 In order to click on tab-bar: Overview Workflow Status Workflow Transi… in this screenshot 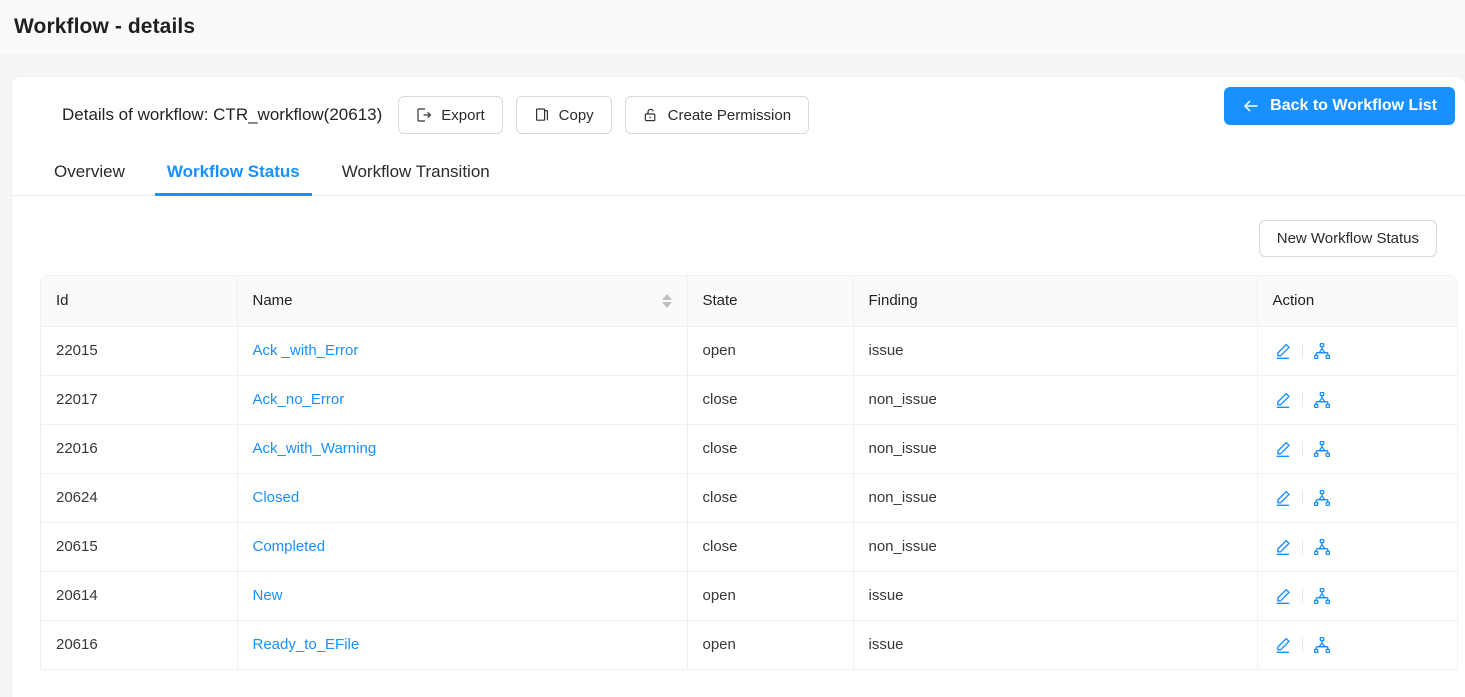, I will do `click(738, 168)`.